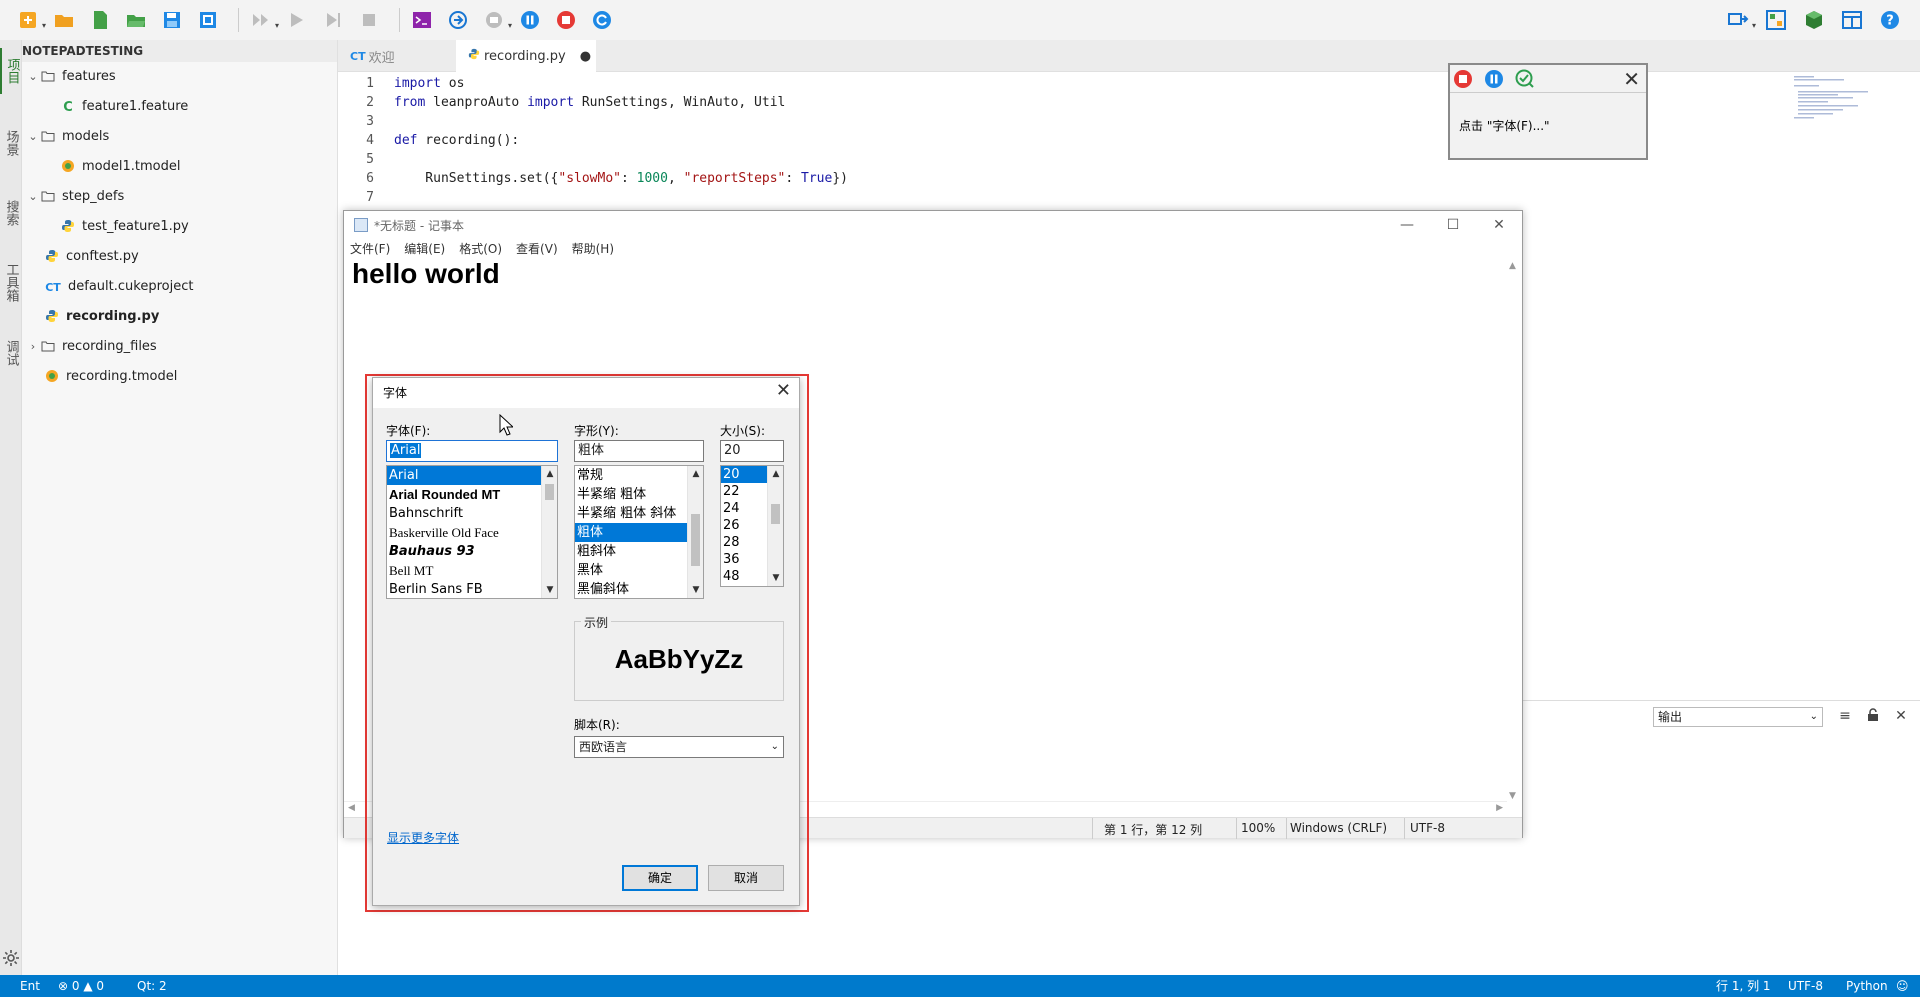  Describe the element at coordinates (639, 570) in the screenshot. I see `list-item: 黑体` at that location.